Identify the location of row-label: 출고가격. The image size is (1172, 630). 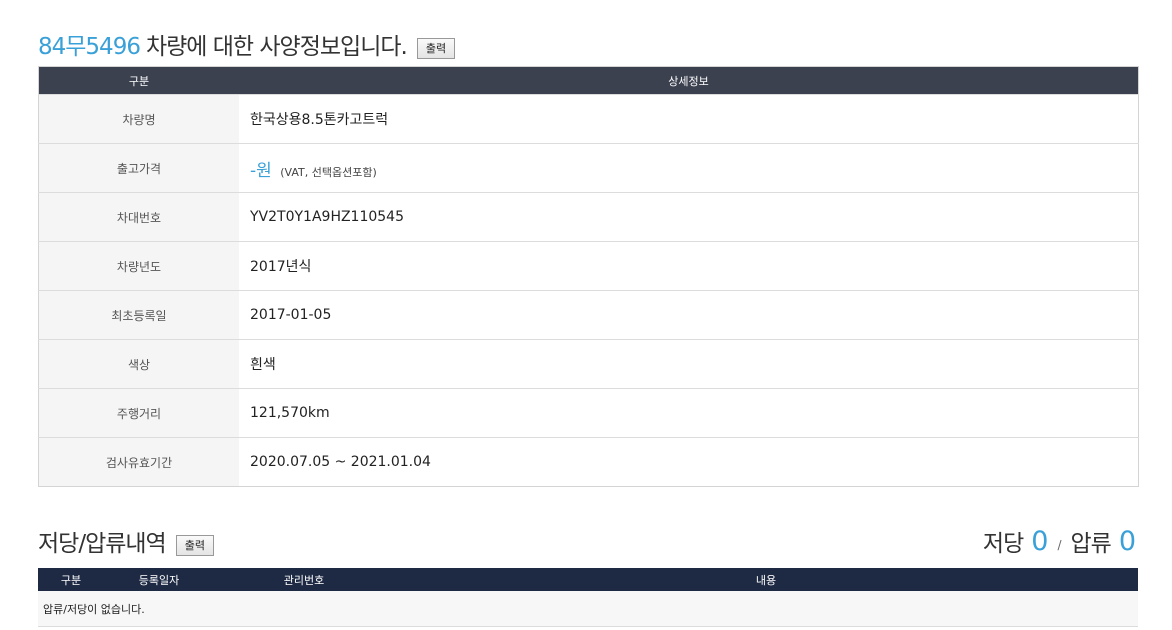
(138, 168).